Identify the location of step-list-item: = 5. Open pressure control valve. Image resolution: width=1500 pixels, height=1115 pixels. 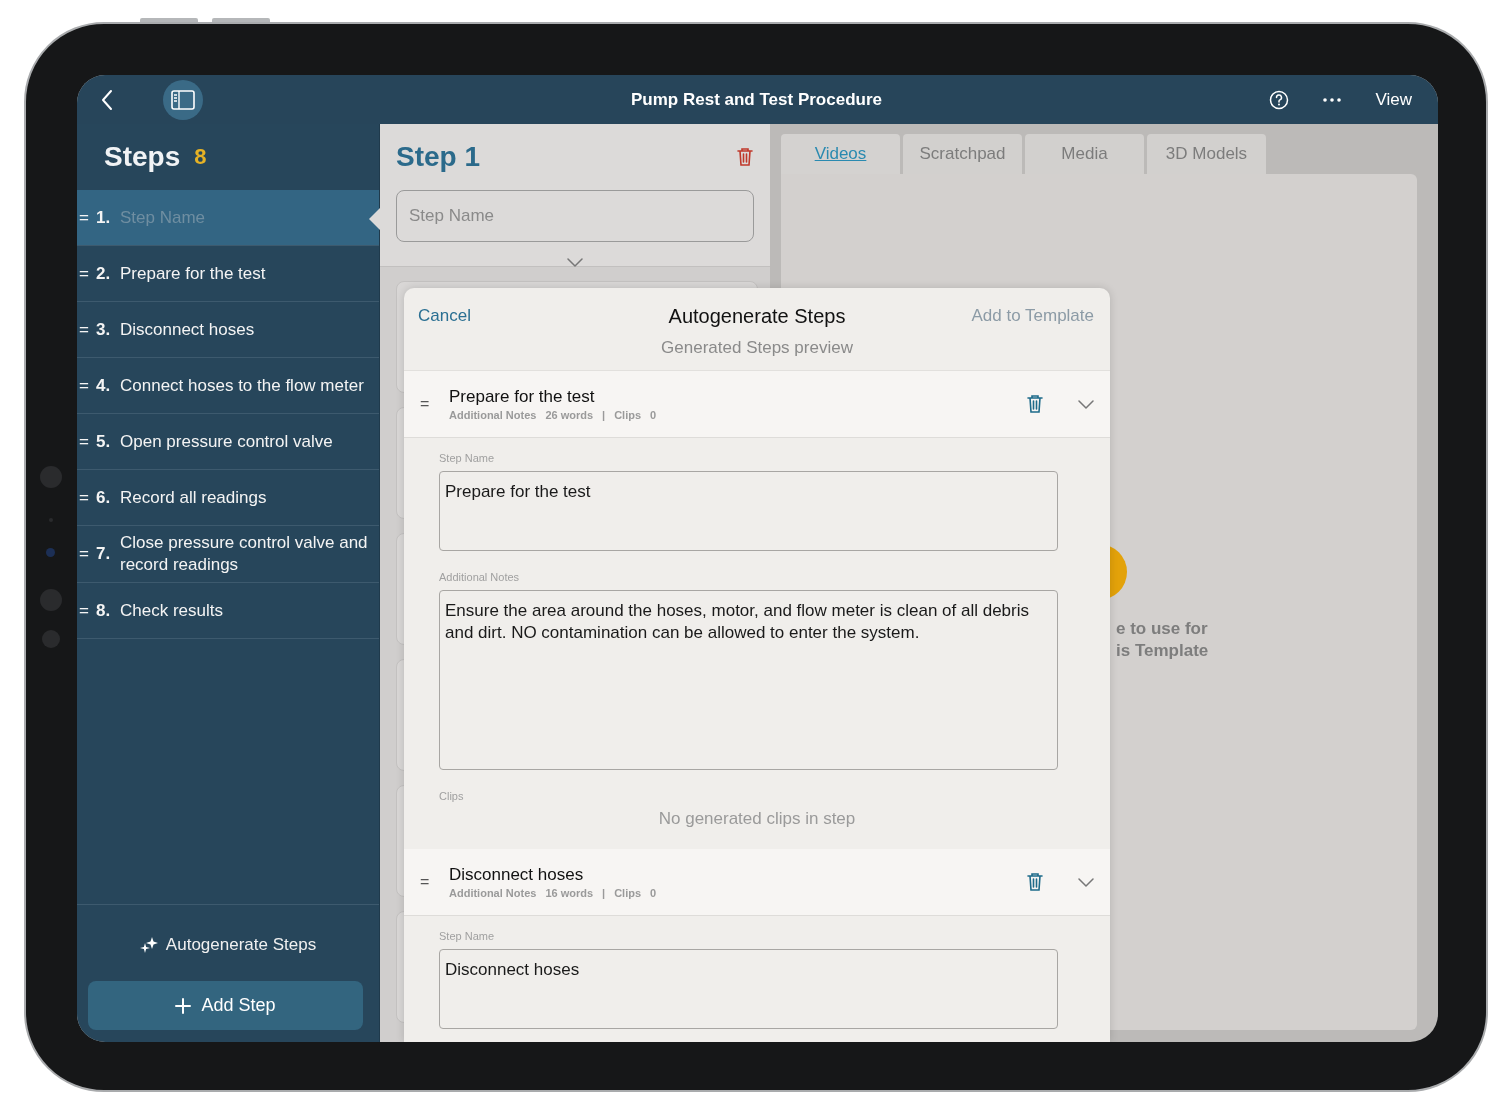
(228, 442).